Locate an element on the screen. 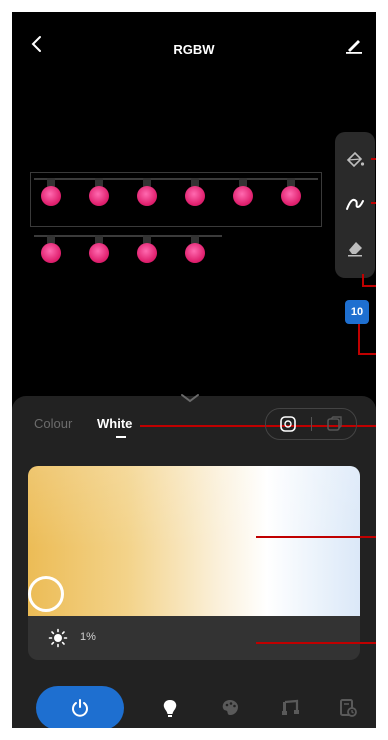  tab-white: White is located at coordinates (114, 423).